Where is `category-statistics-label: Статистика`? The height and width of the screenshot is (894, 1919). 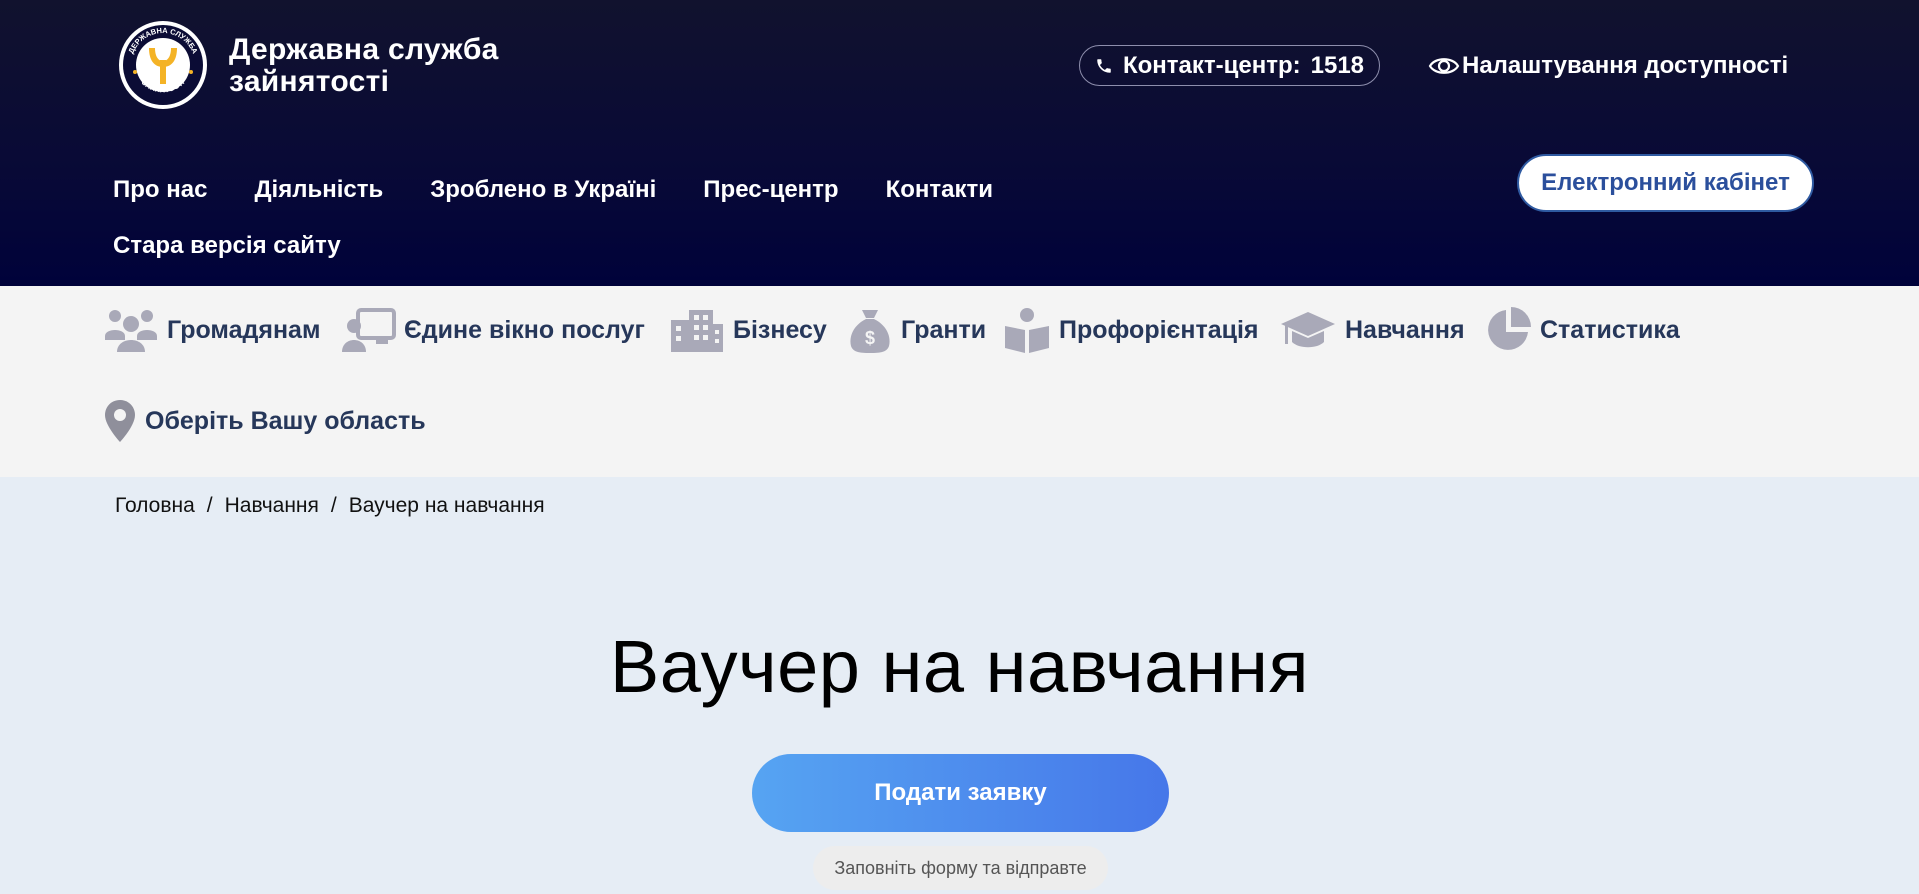
category-statistics-label: Статистика is located at coordinates (1610, 329).